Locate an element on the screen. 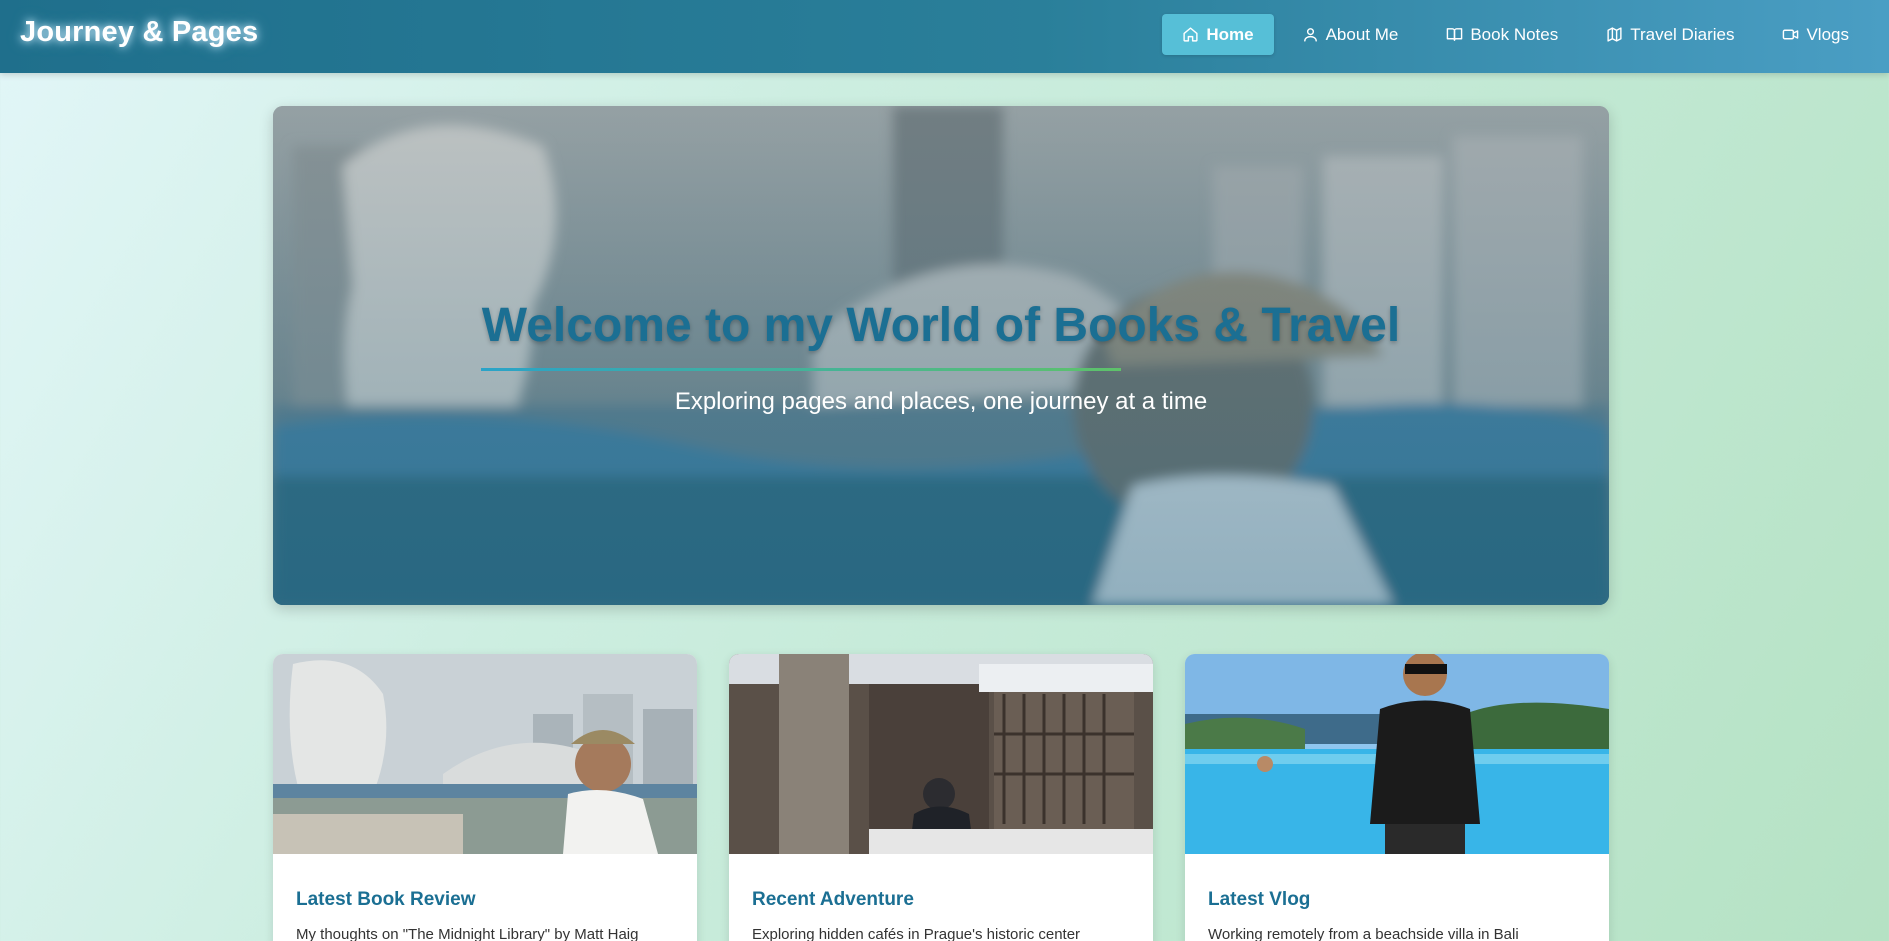 The width and height of the screenshot is (1889, 941). map-icon is located at coordinates (1614, 34).